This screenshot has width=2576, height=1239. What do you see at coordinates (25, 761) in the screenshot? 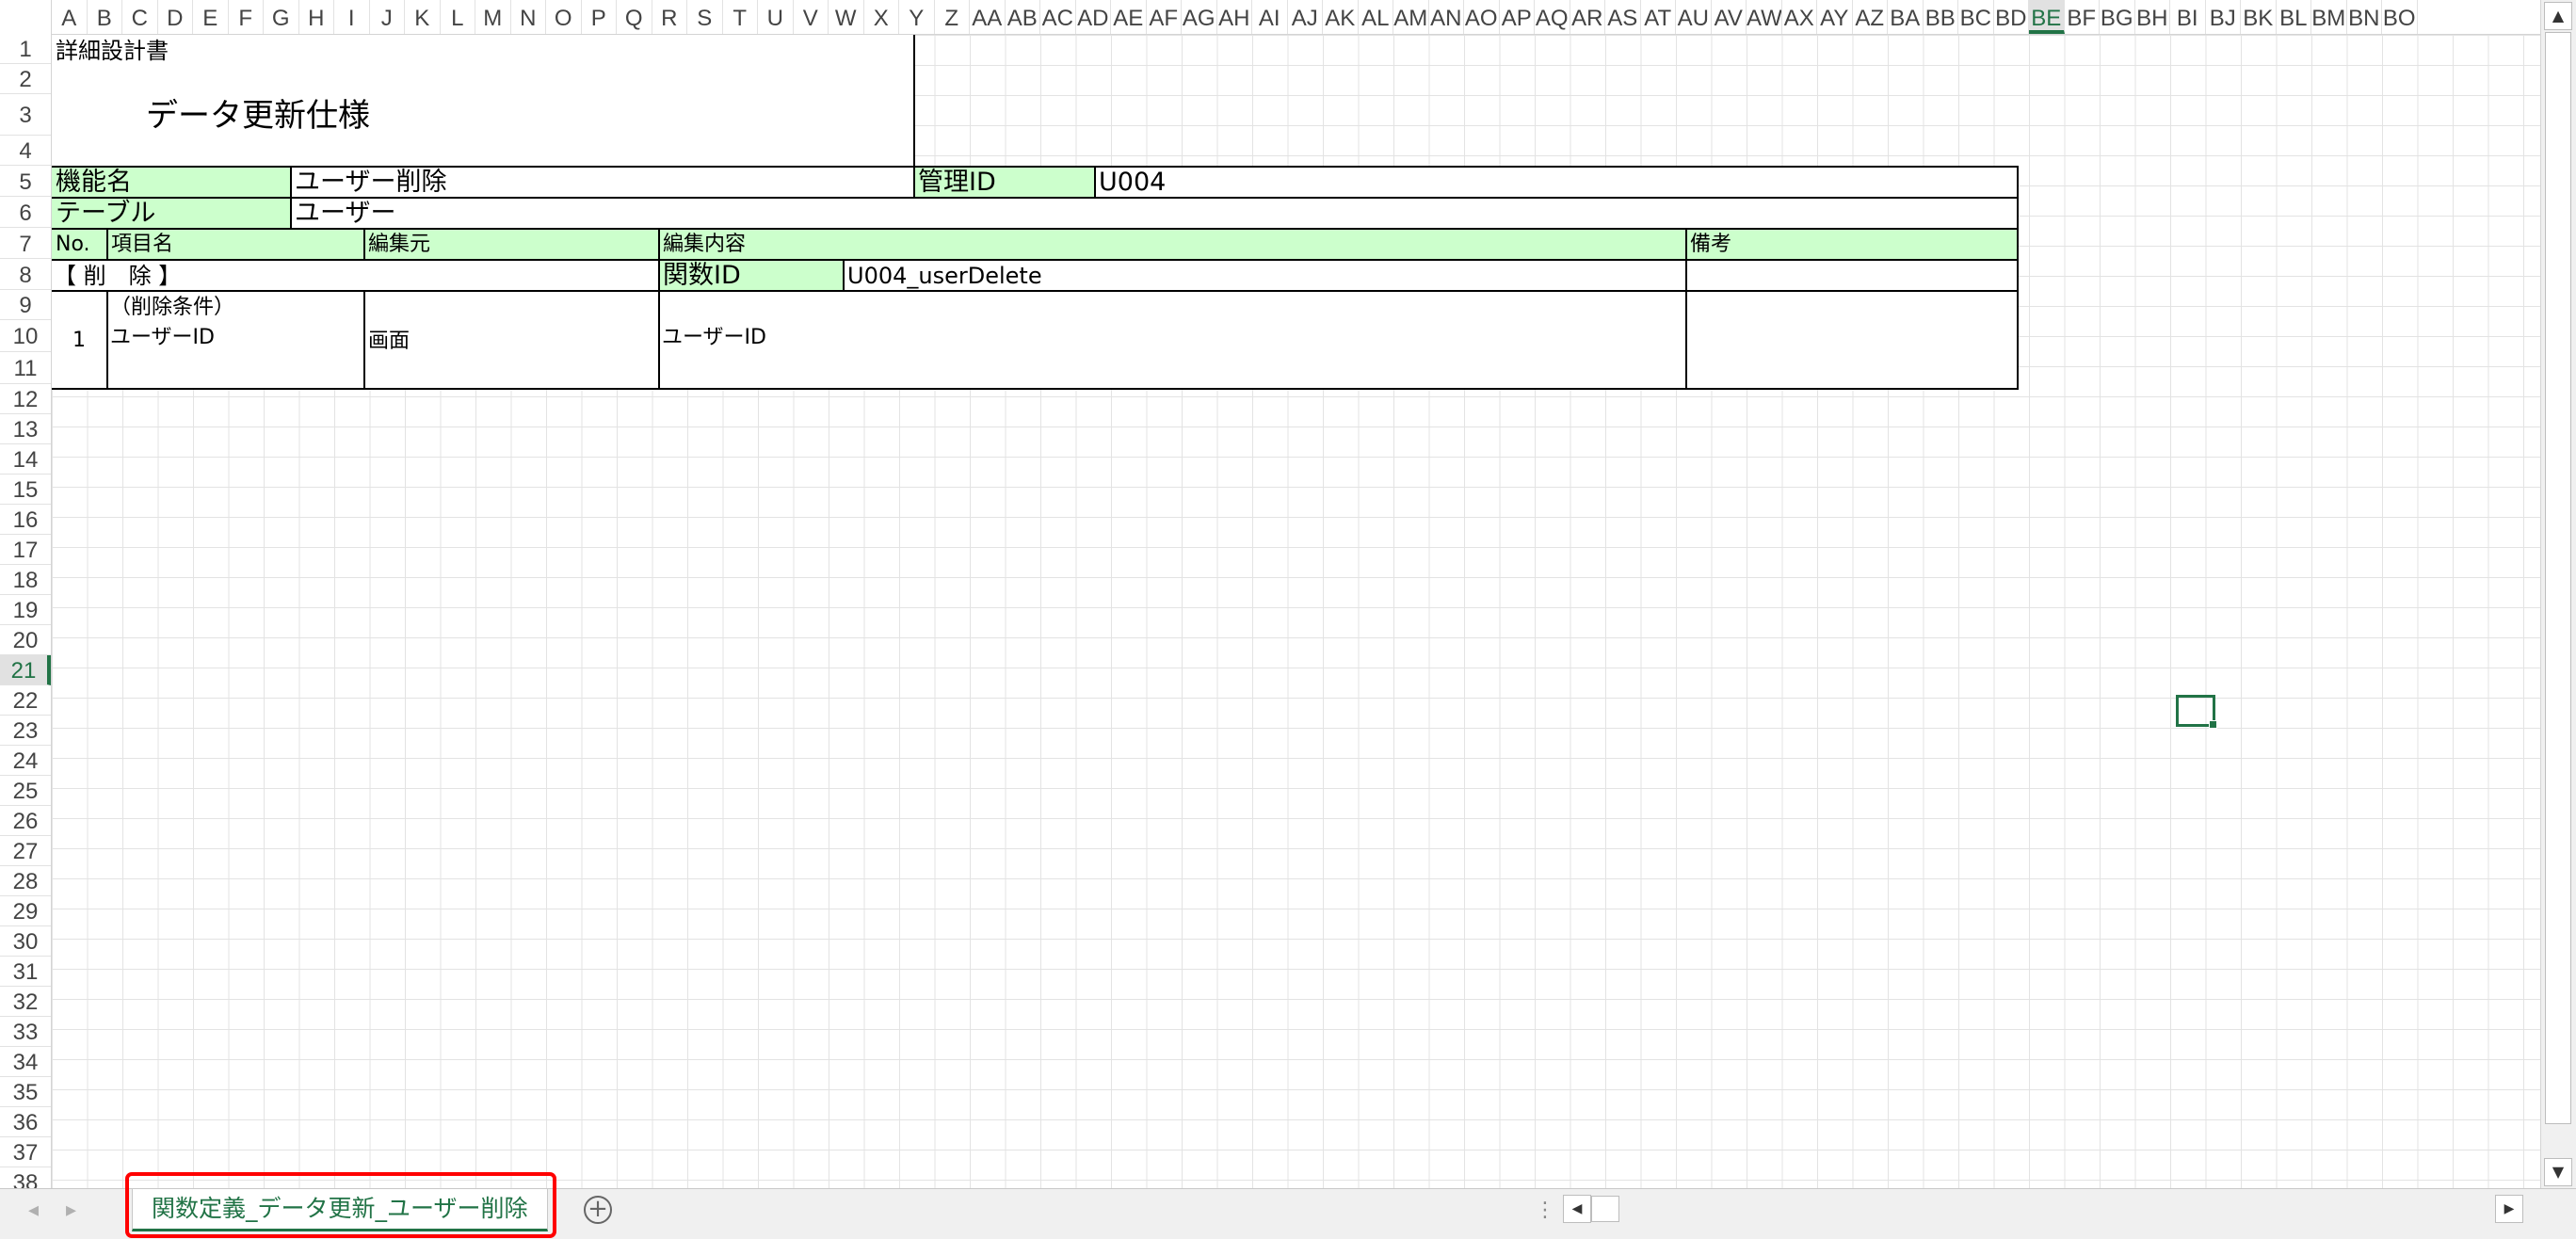
I see `row-header-cell: 24` at bounding box center [25, 761].